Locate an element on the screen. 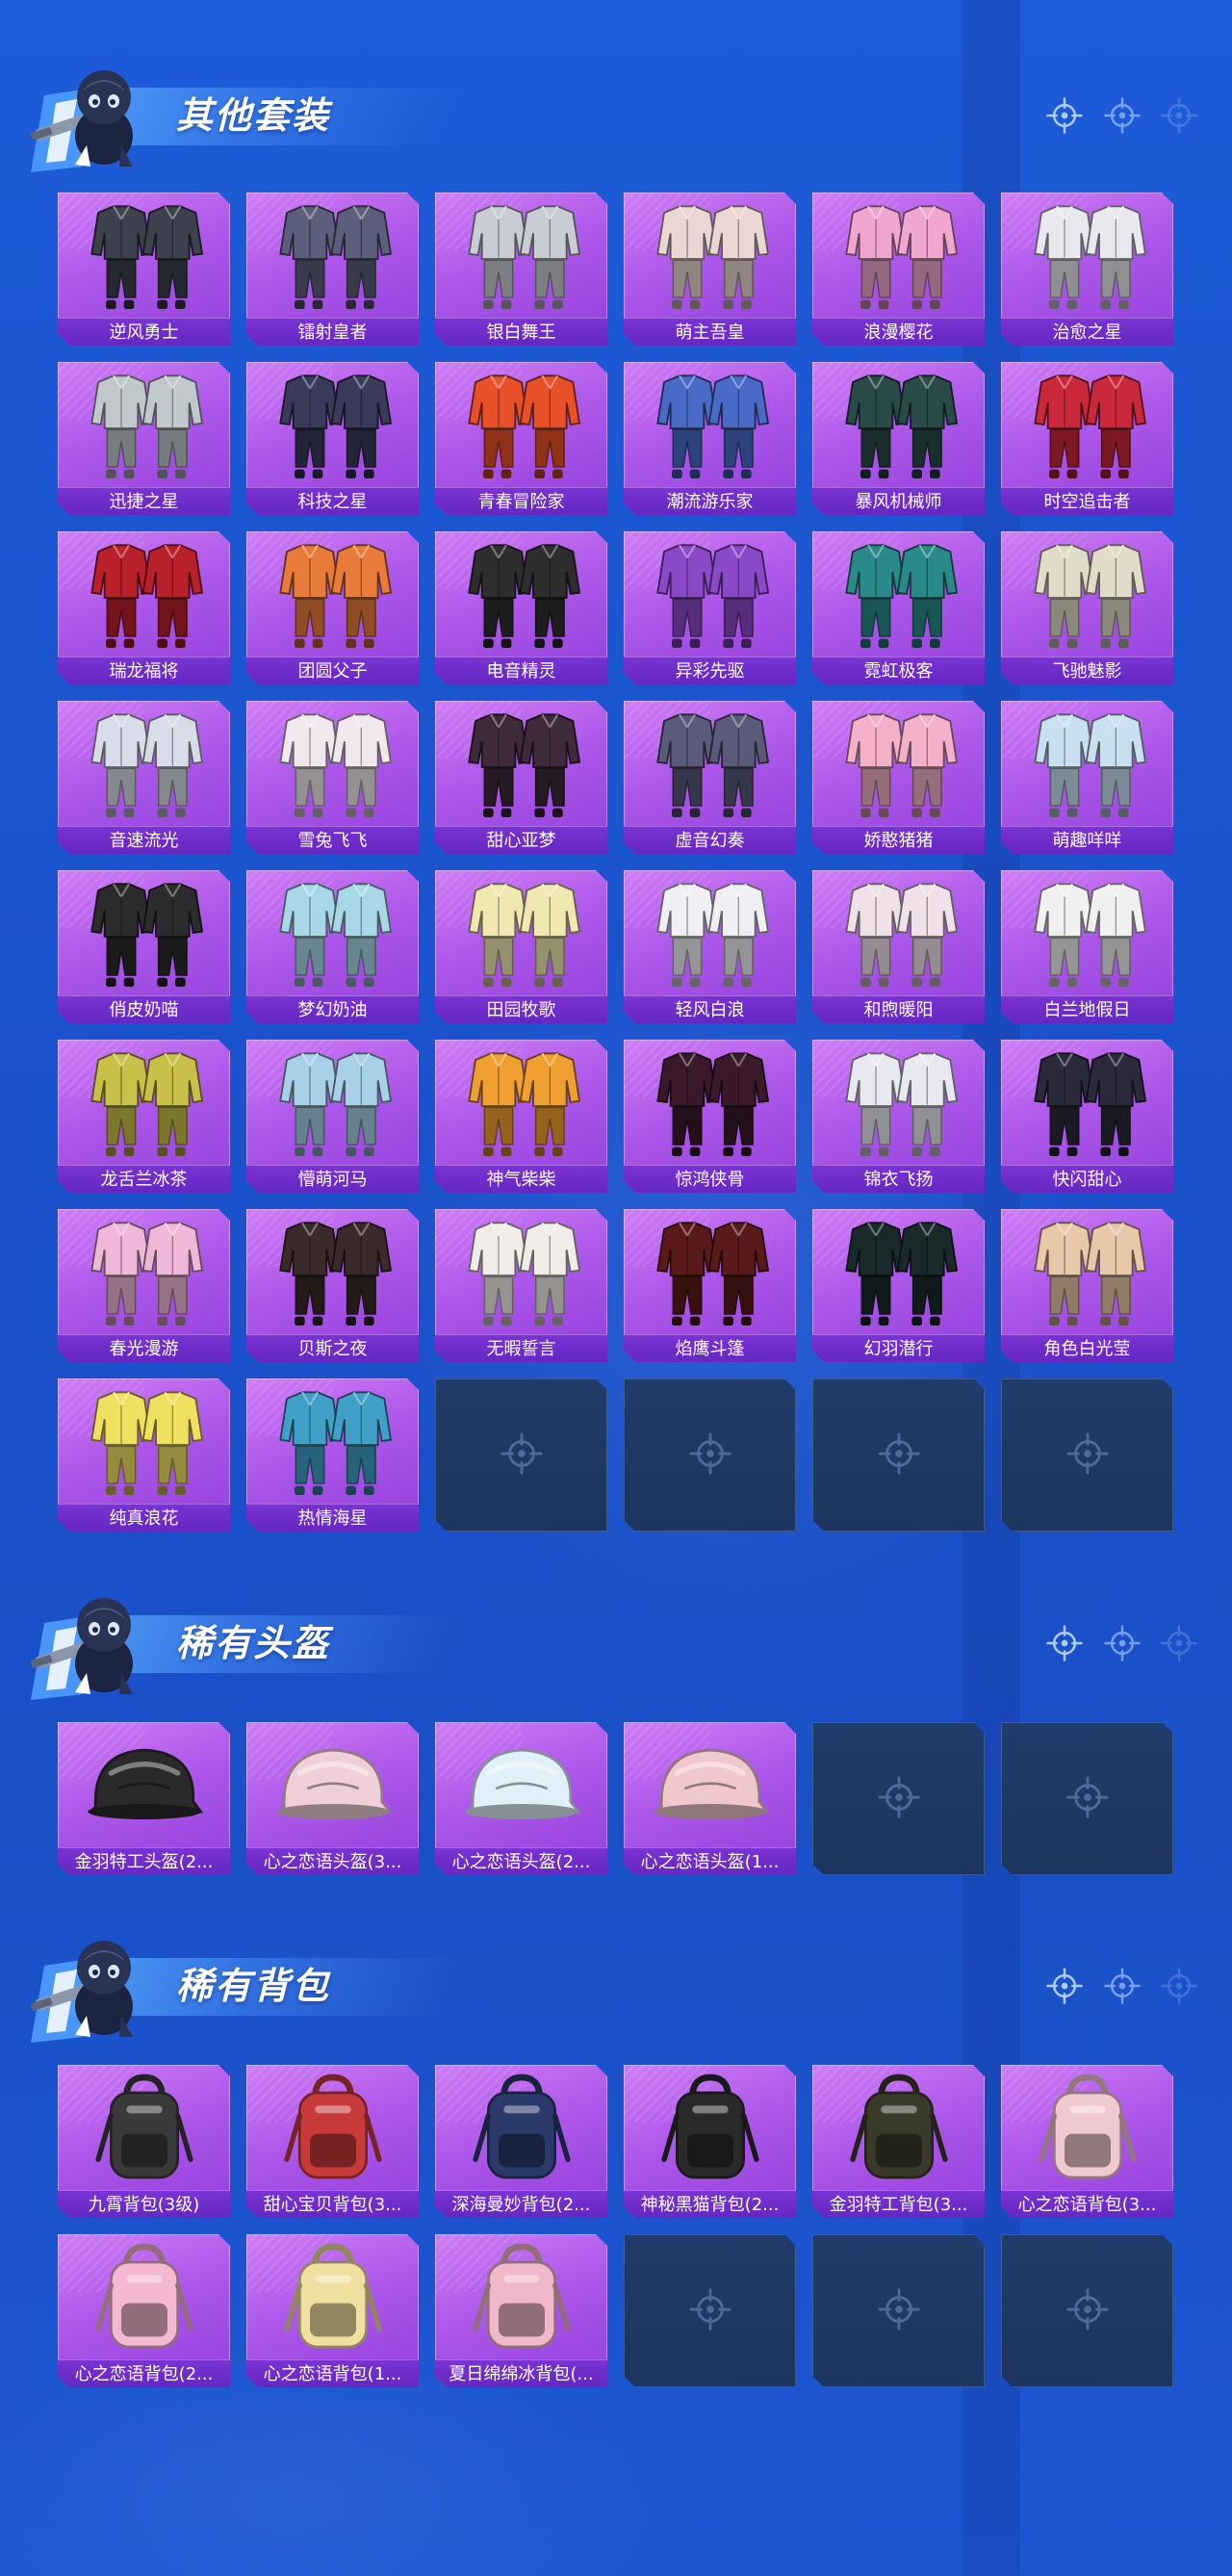 This screenshot has height=2576, width=1232. outfit-name-label: 瑞龙福将 is located at coordinates (144, 671).